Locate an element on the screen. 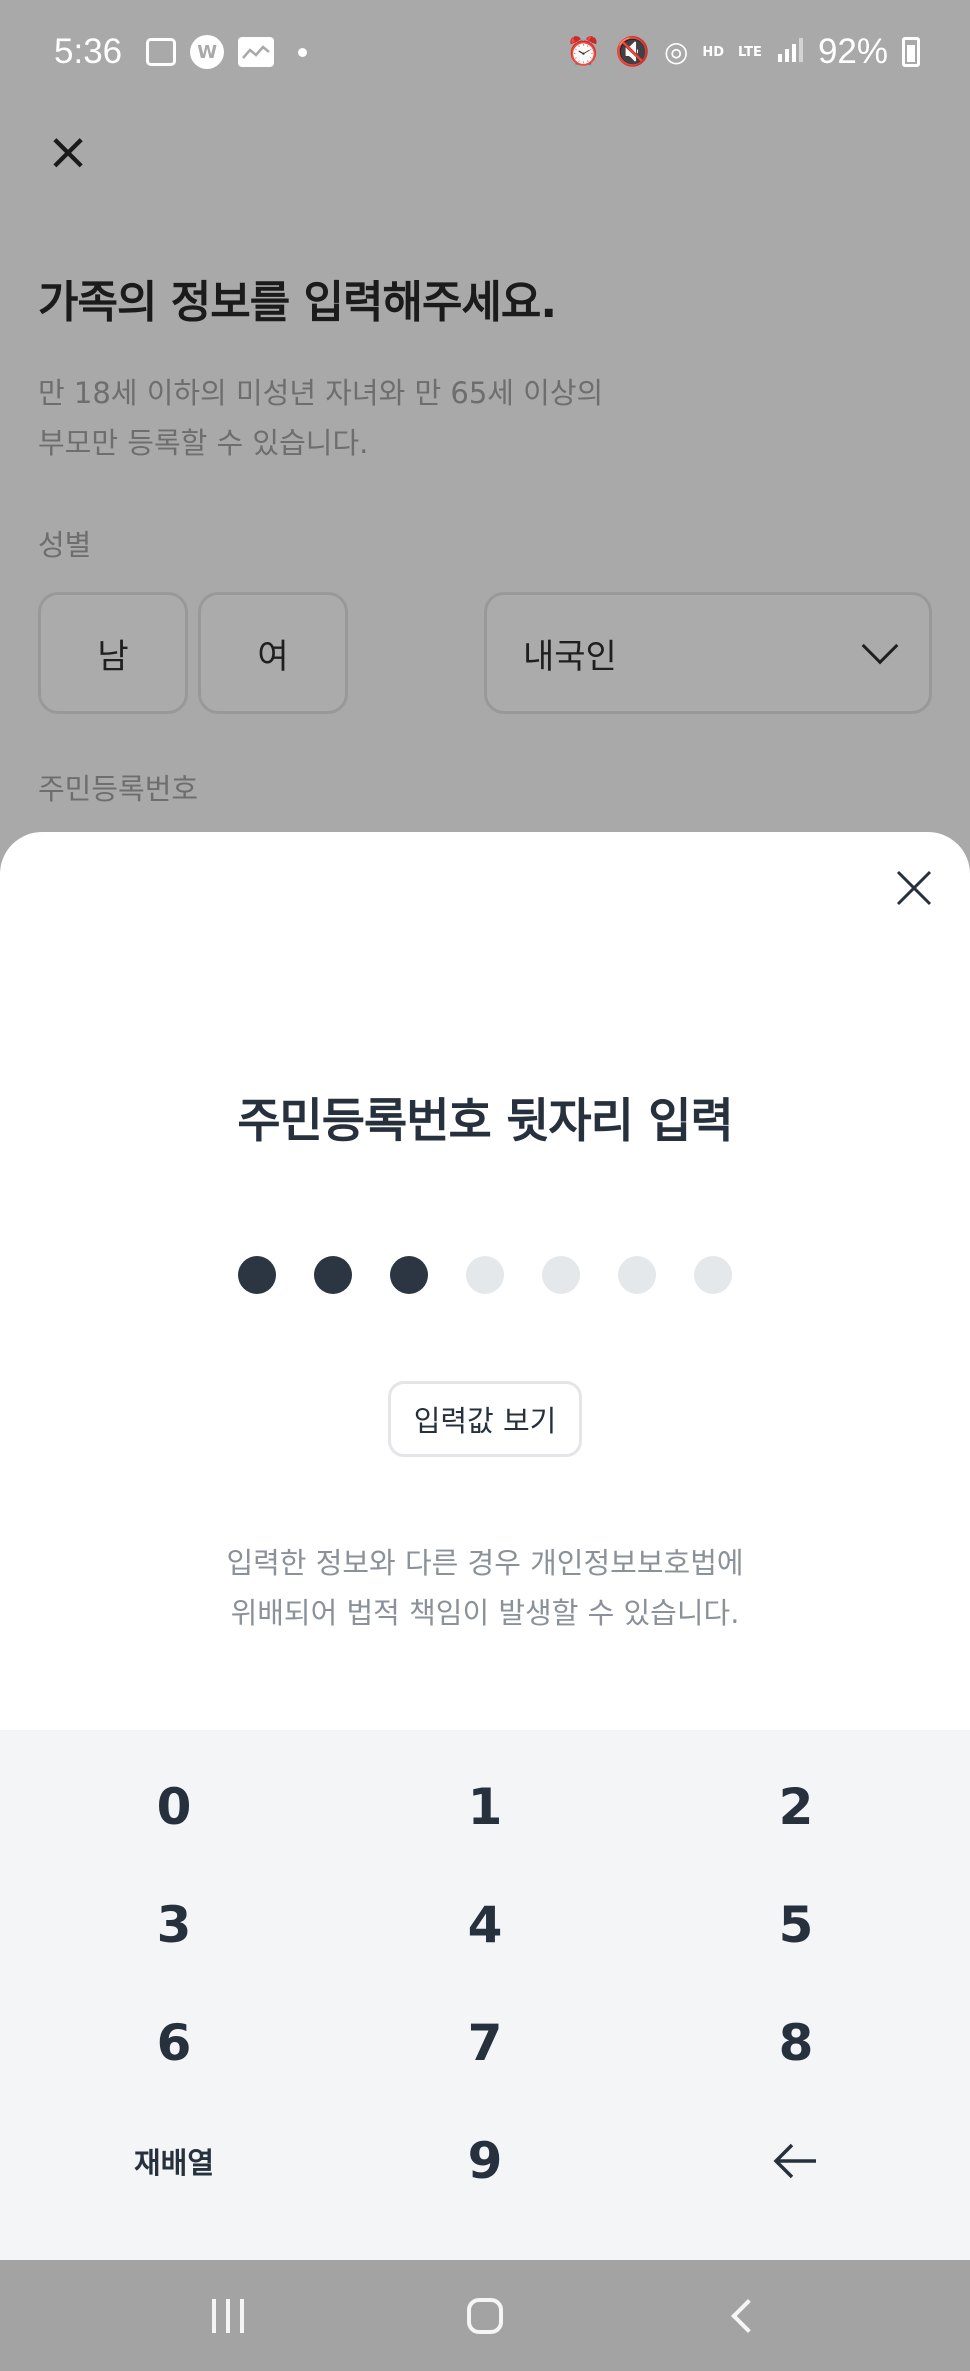 The image size is (970, 2371). key-1: 1 is located at coordinates (485, 1807).